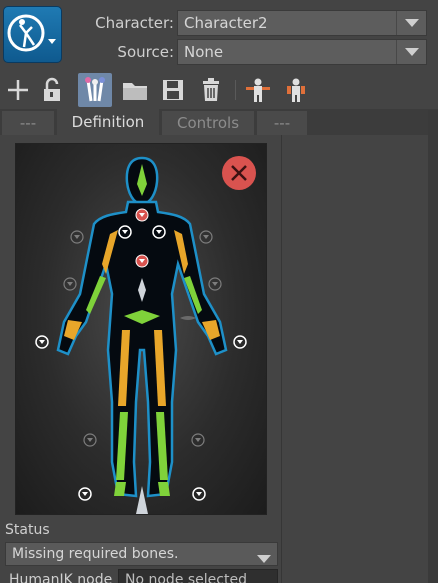 This screenshot has height=583, width=438. What do you see at coordinates (164, 489) in the screenshot?
I see `bone-right-foot` at bounding box center [164, 489].